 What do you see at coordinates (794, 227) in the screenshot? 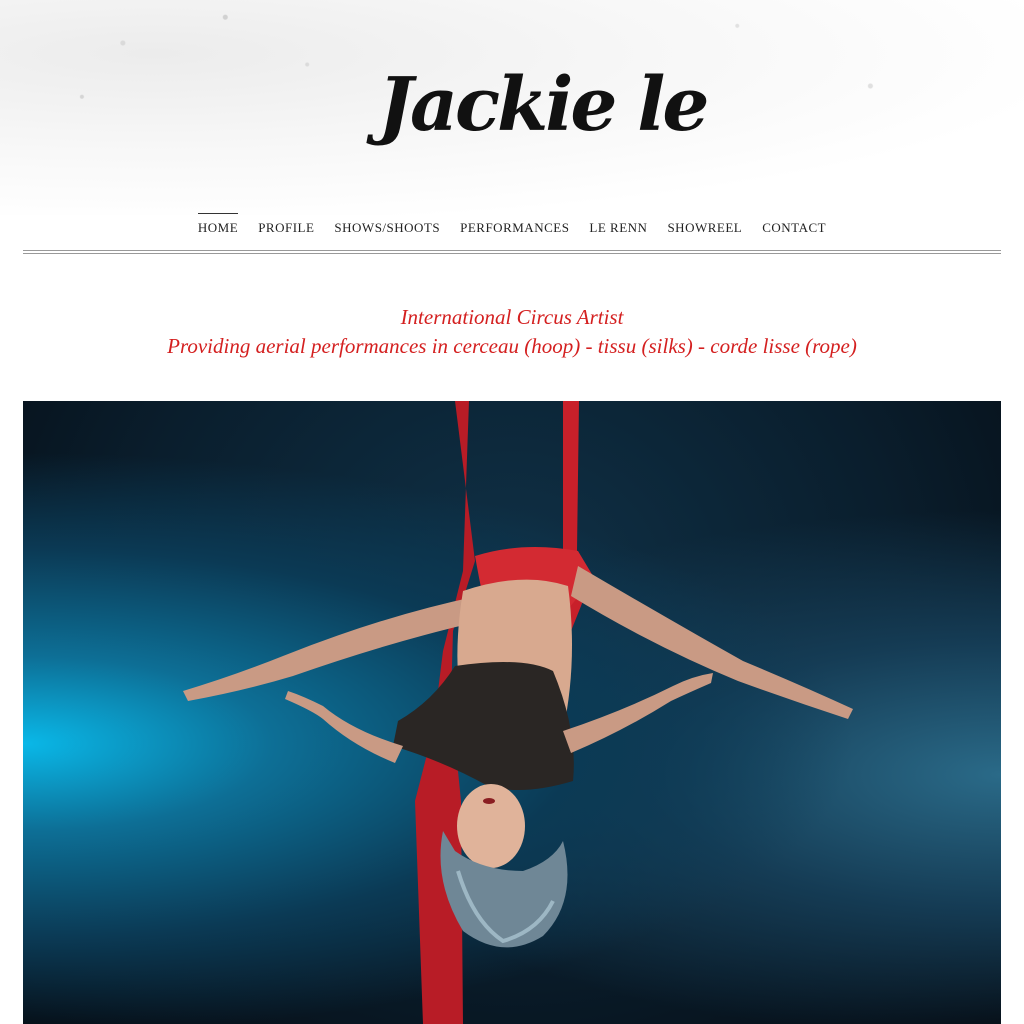
I see `nav-contact: CONTACT` at bounding box center [794, 227].